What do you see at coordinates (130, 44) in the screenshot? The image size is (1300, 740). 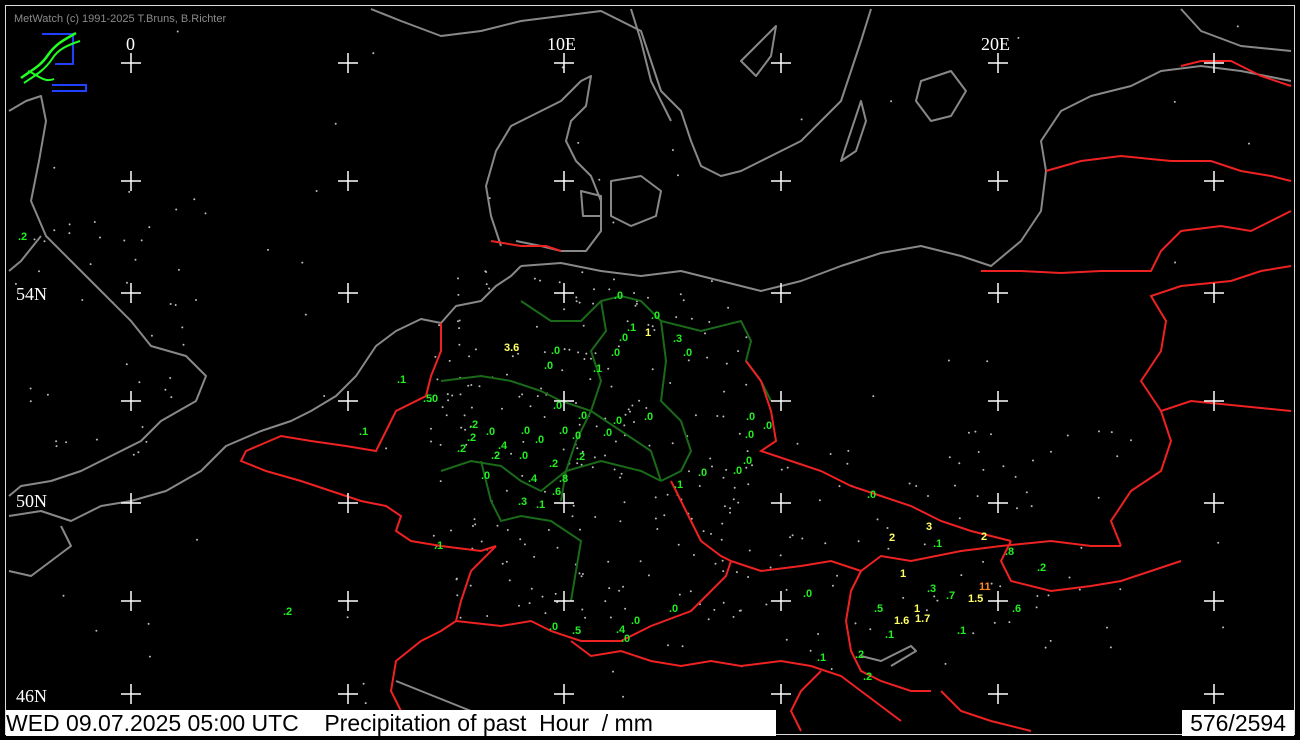 I see `lon-label-0: 0` at bounding box center [130, 44].